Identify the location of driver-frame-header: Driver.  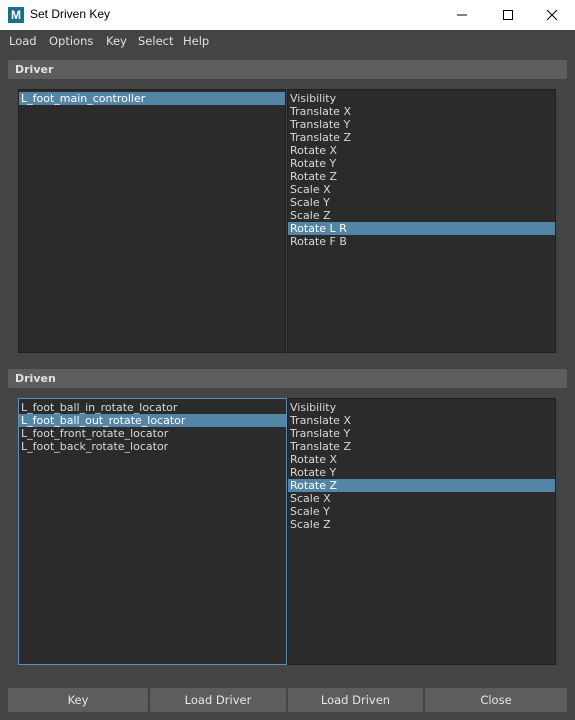
(287, 69).